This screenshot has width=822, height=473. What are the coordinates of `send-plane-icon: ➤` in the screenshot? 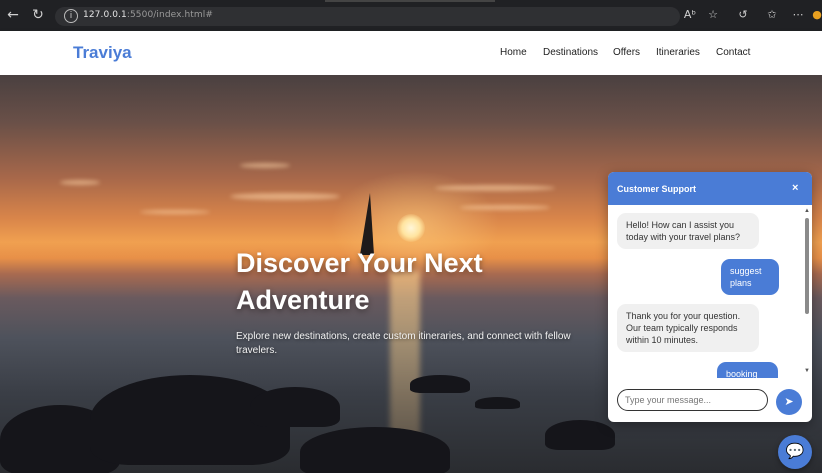 It's located at (789, 402).